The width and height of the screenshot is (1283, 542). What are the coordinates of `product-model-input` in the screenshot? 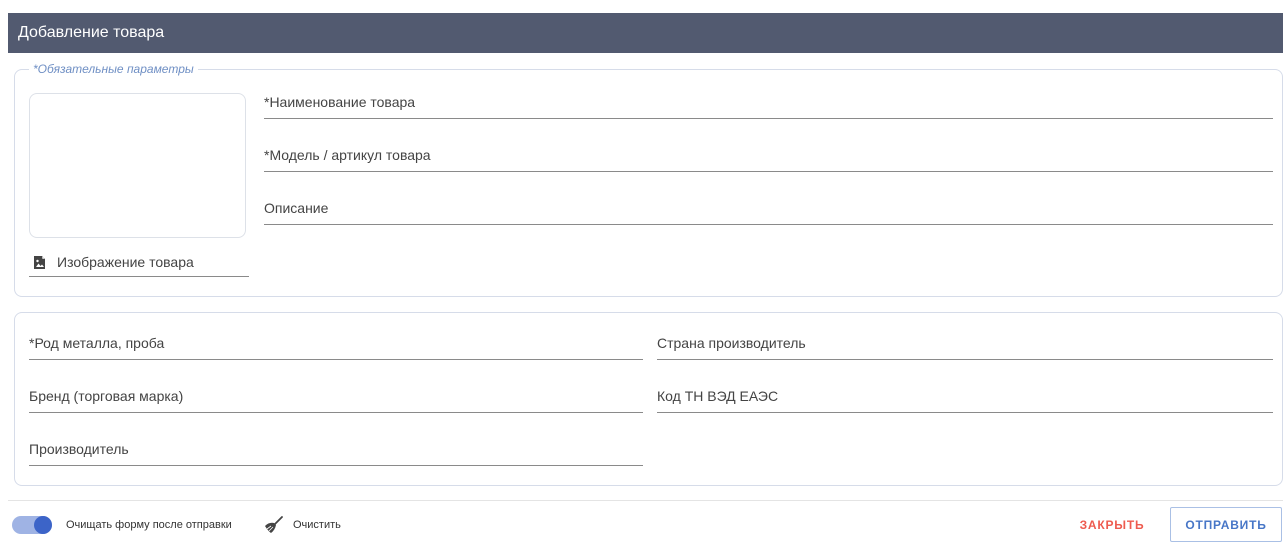 It's located at (768, 155).